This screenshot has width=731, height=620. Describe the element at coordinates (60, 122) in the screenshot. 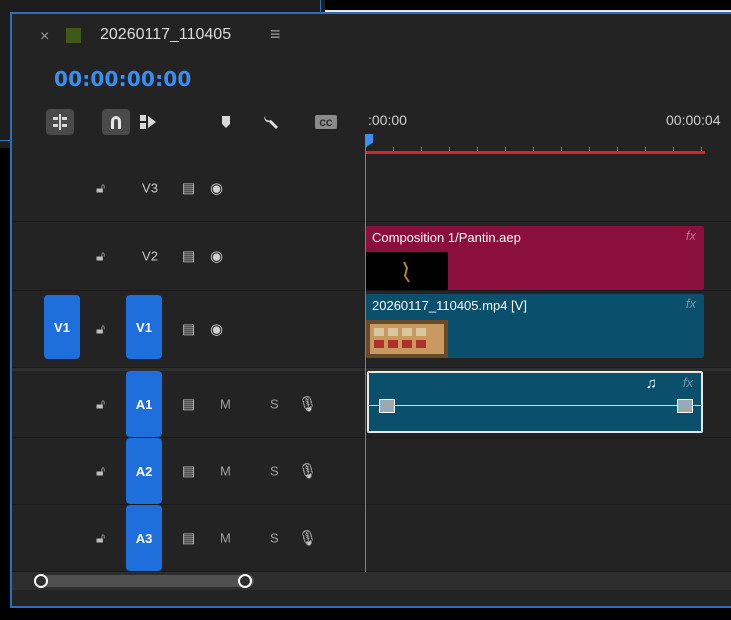

I see `nest-snap-icon` at that location.